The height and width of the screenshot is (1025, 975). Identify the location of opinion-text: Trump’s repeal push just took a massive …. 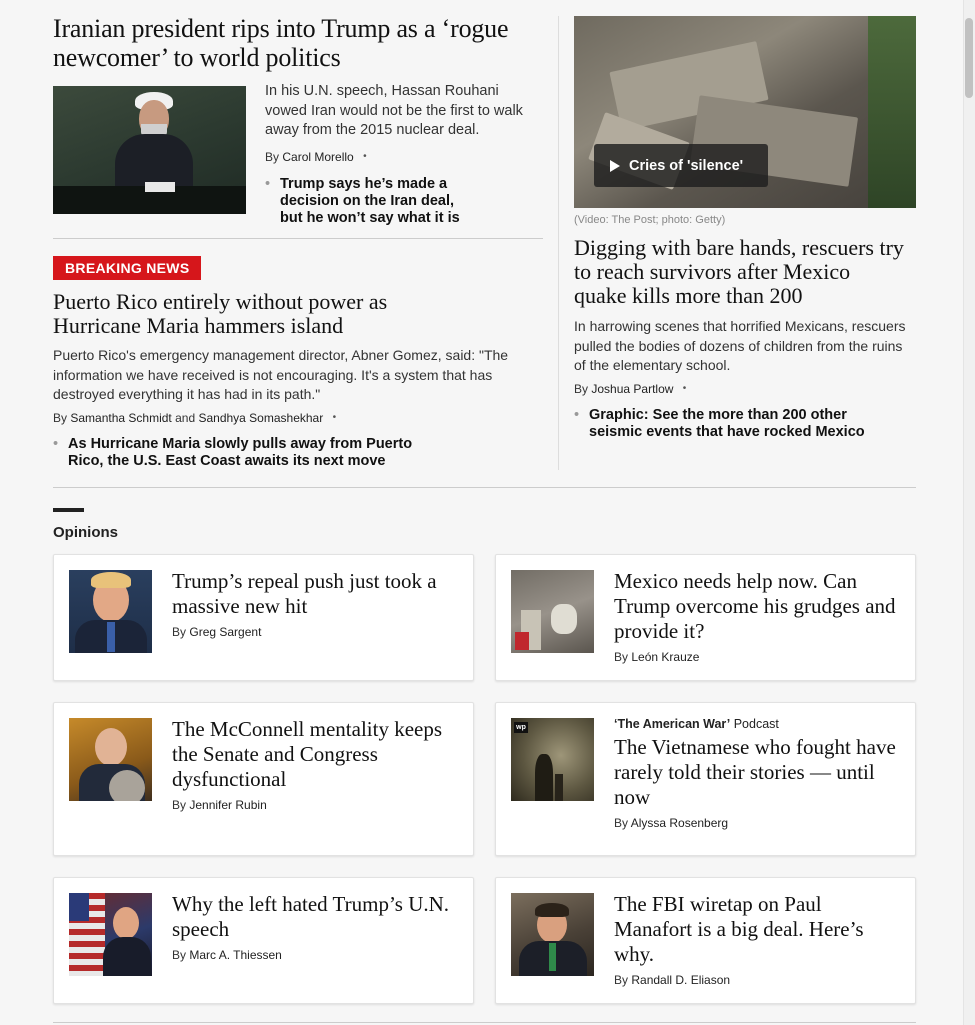
(317, 604).